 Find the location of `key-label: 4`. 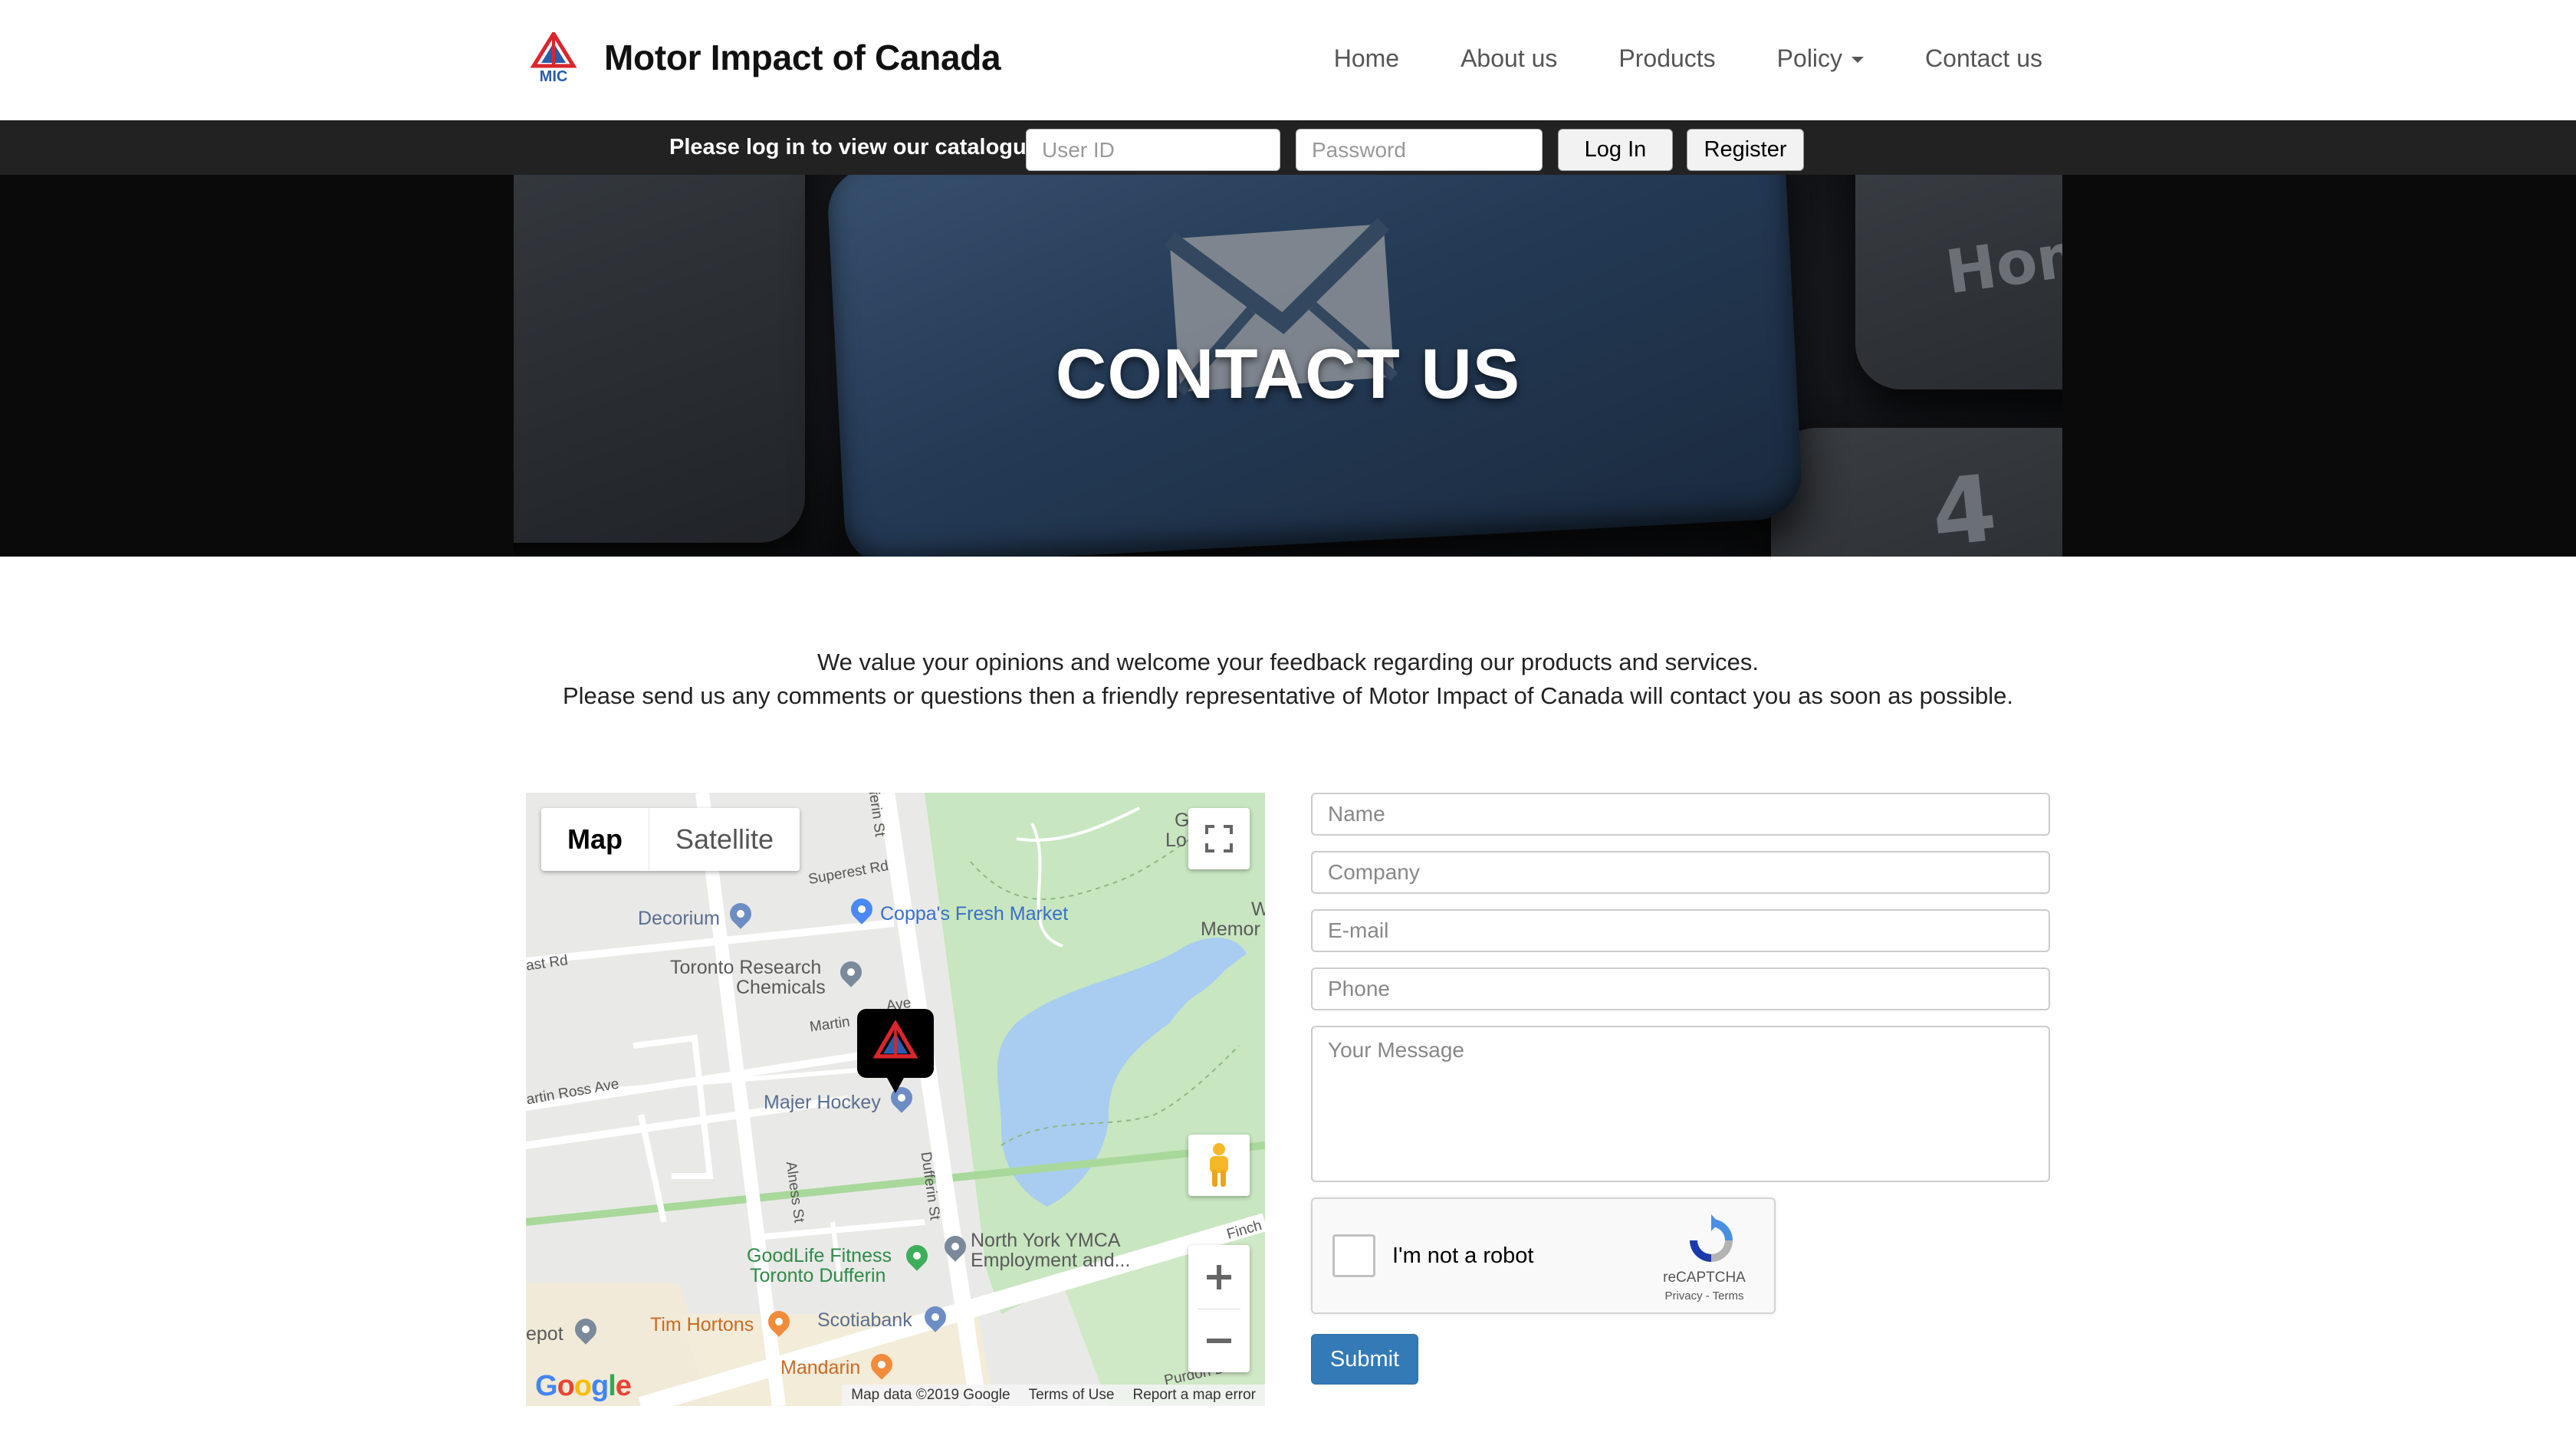

key-label: 4 is located at coordinates (1964, 506).